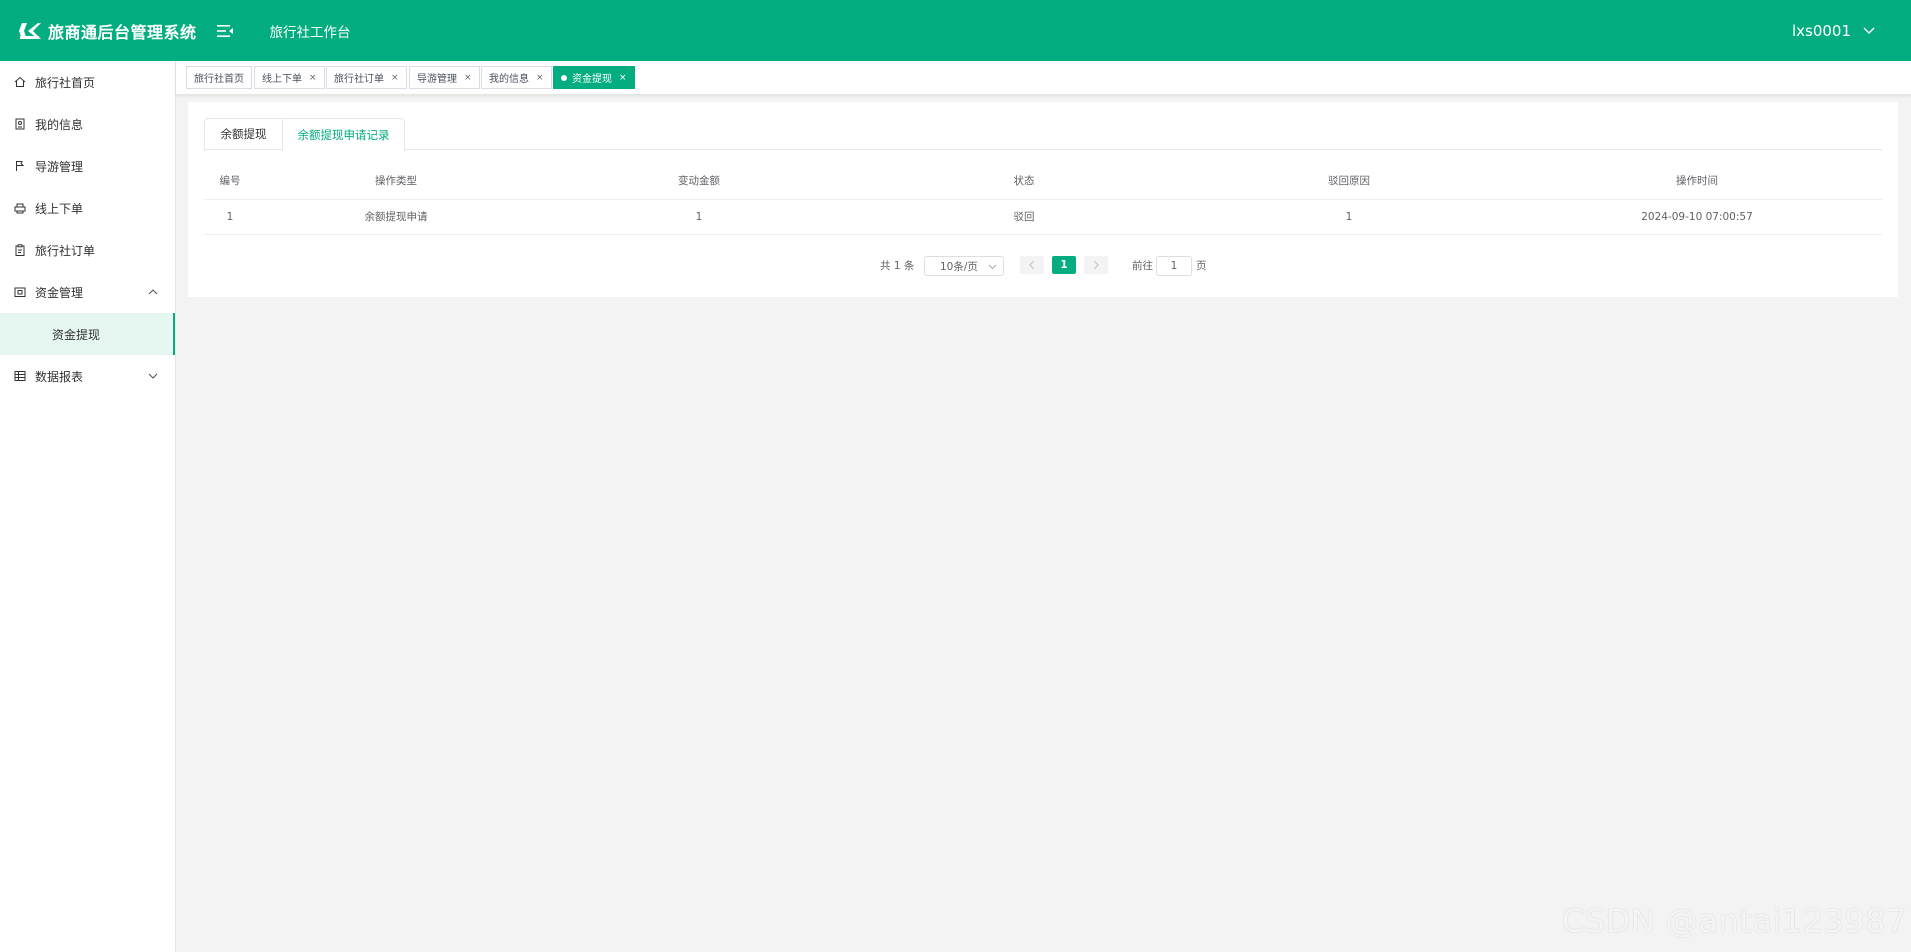 This screenshot has height=952, width=1911. Describe the element at coordinates (1064, 265) in the screenshot. I see `page-number-current: 1` at that location.